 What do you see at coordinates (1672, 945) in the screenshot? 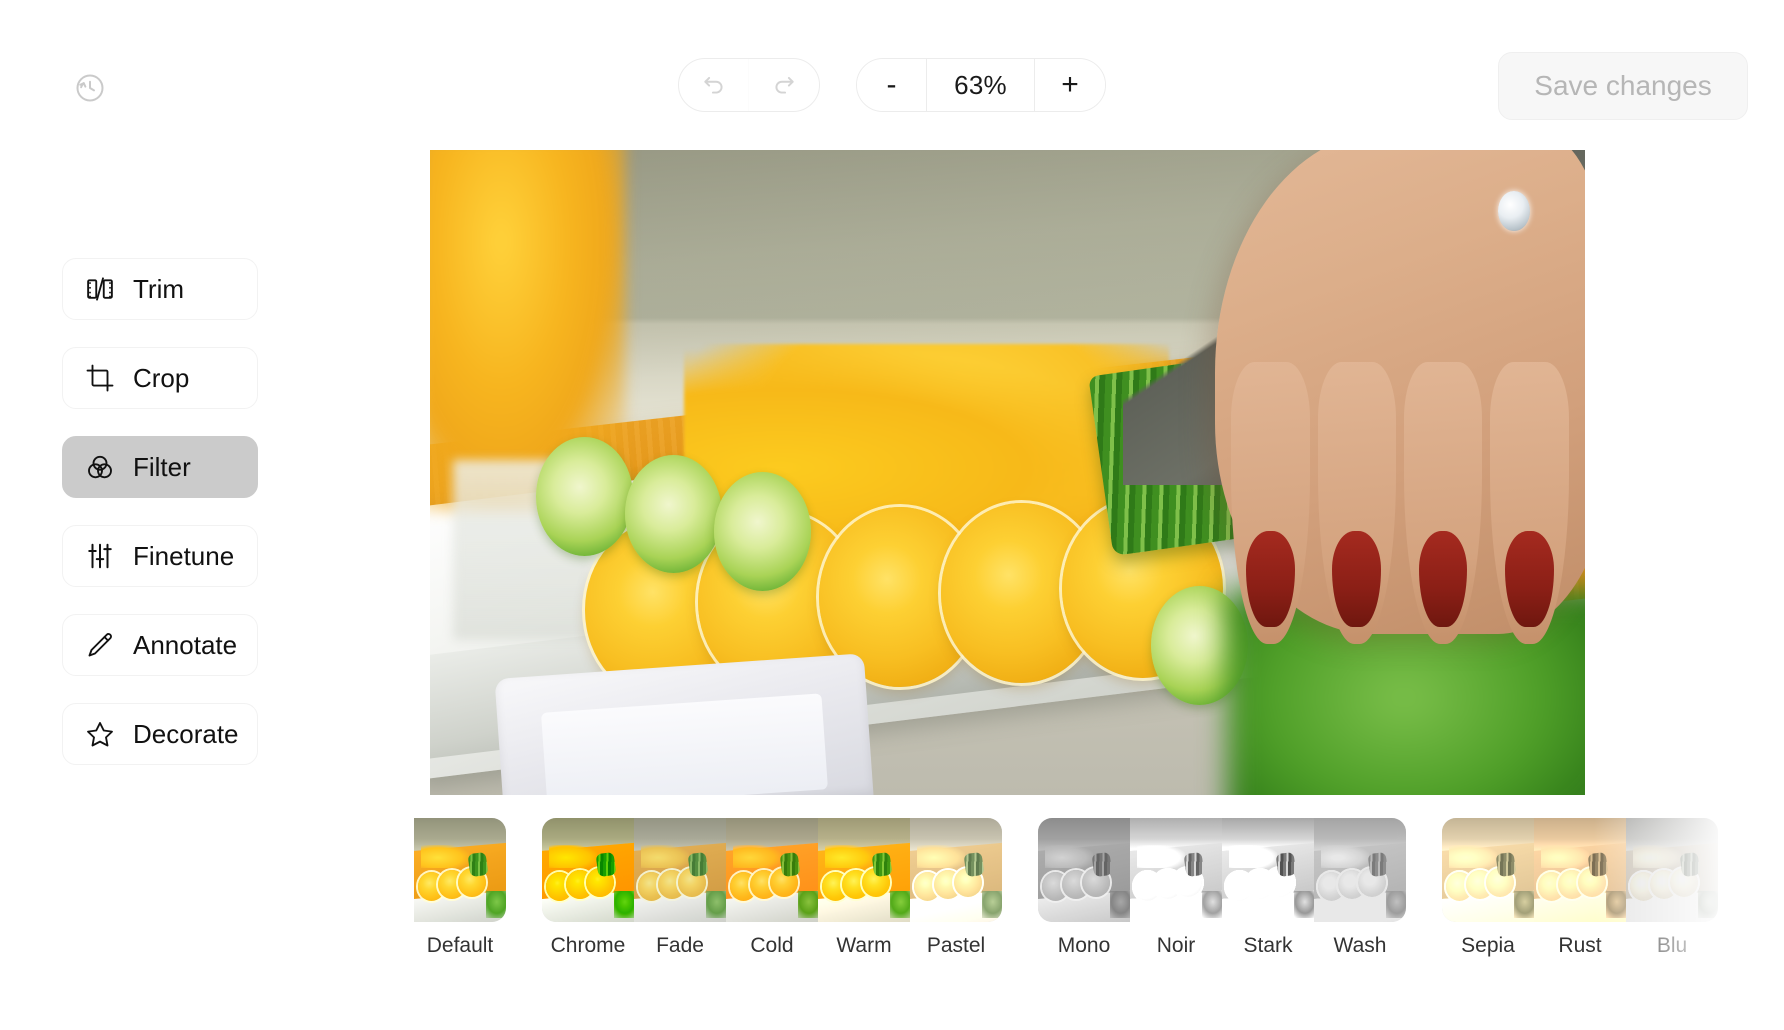
I see `filter-label: Blu` at bounding box center [1672, 945].